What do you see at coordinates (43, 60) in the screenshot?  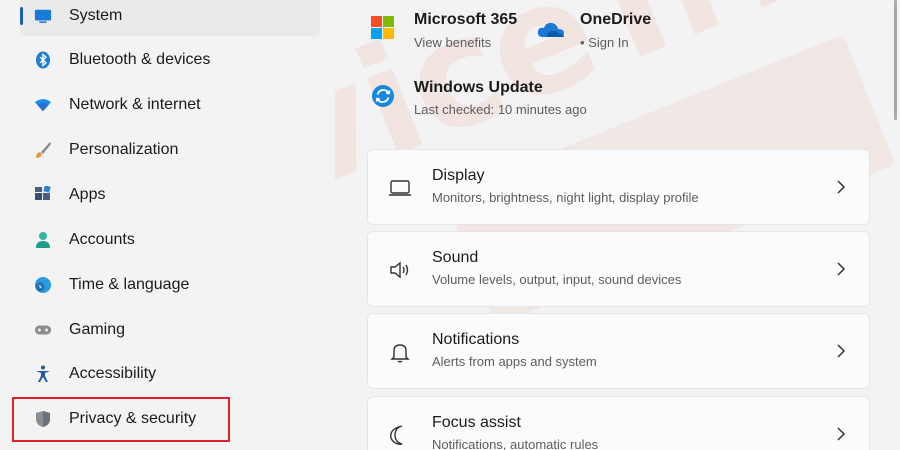 I see `bluetooth-icon` at bounding box center [43, 60].